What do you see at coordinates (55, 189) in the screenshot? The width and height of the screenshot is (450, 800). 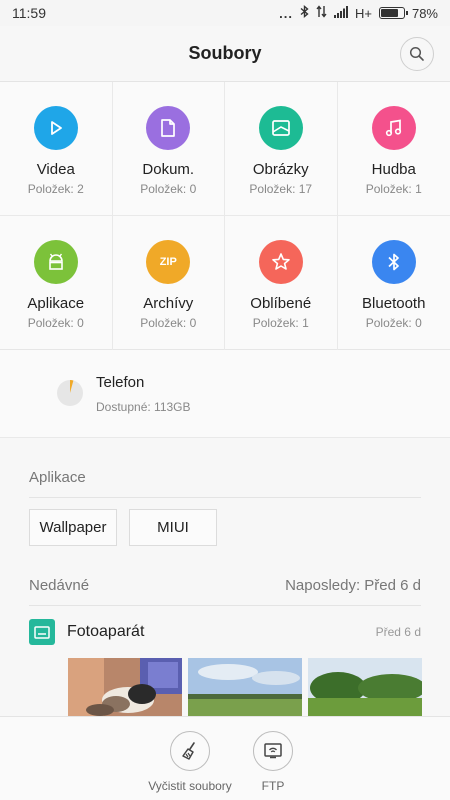 I see `category-count: Položek: 2` at bounding box center [55, 189].